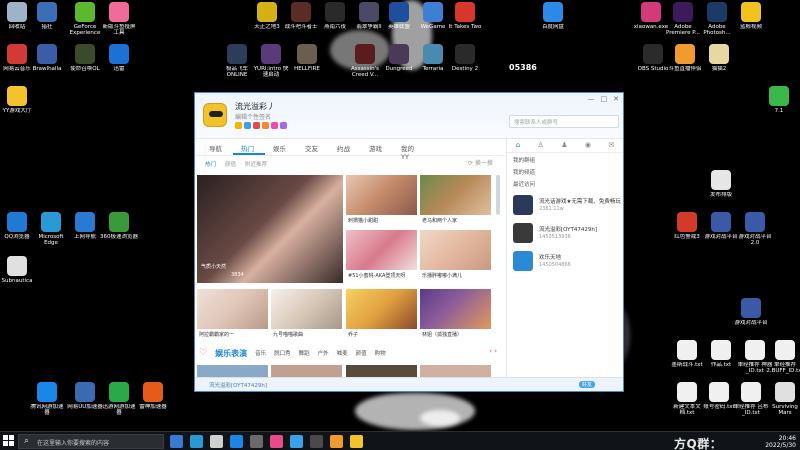 The width and height of the screenshot is (800, 450). What do you see at coordinates (119, 58) in the screenshot?
I see `desktop-shortcut: 迅雷` at bounding box center [119, 58].